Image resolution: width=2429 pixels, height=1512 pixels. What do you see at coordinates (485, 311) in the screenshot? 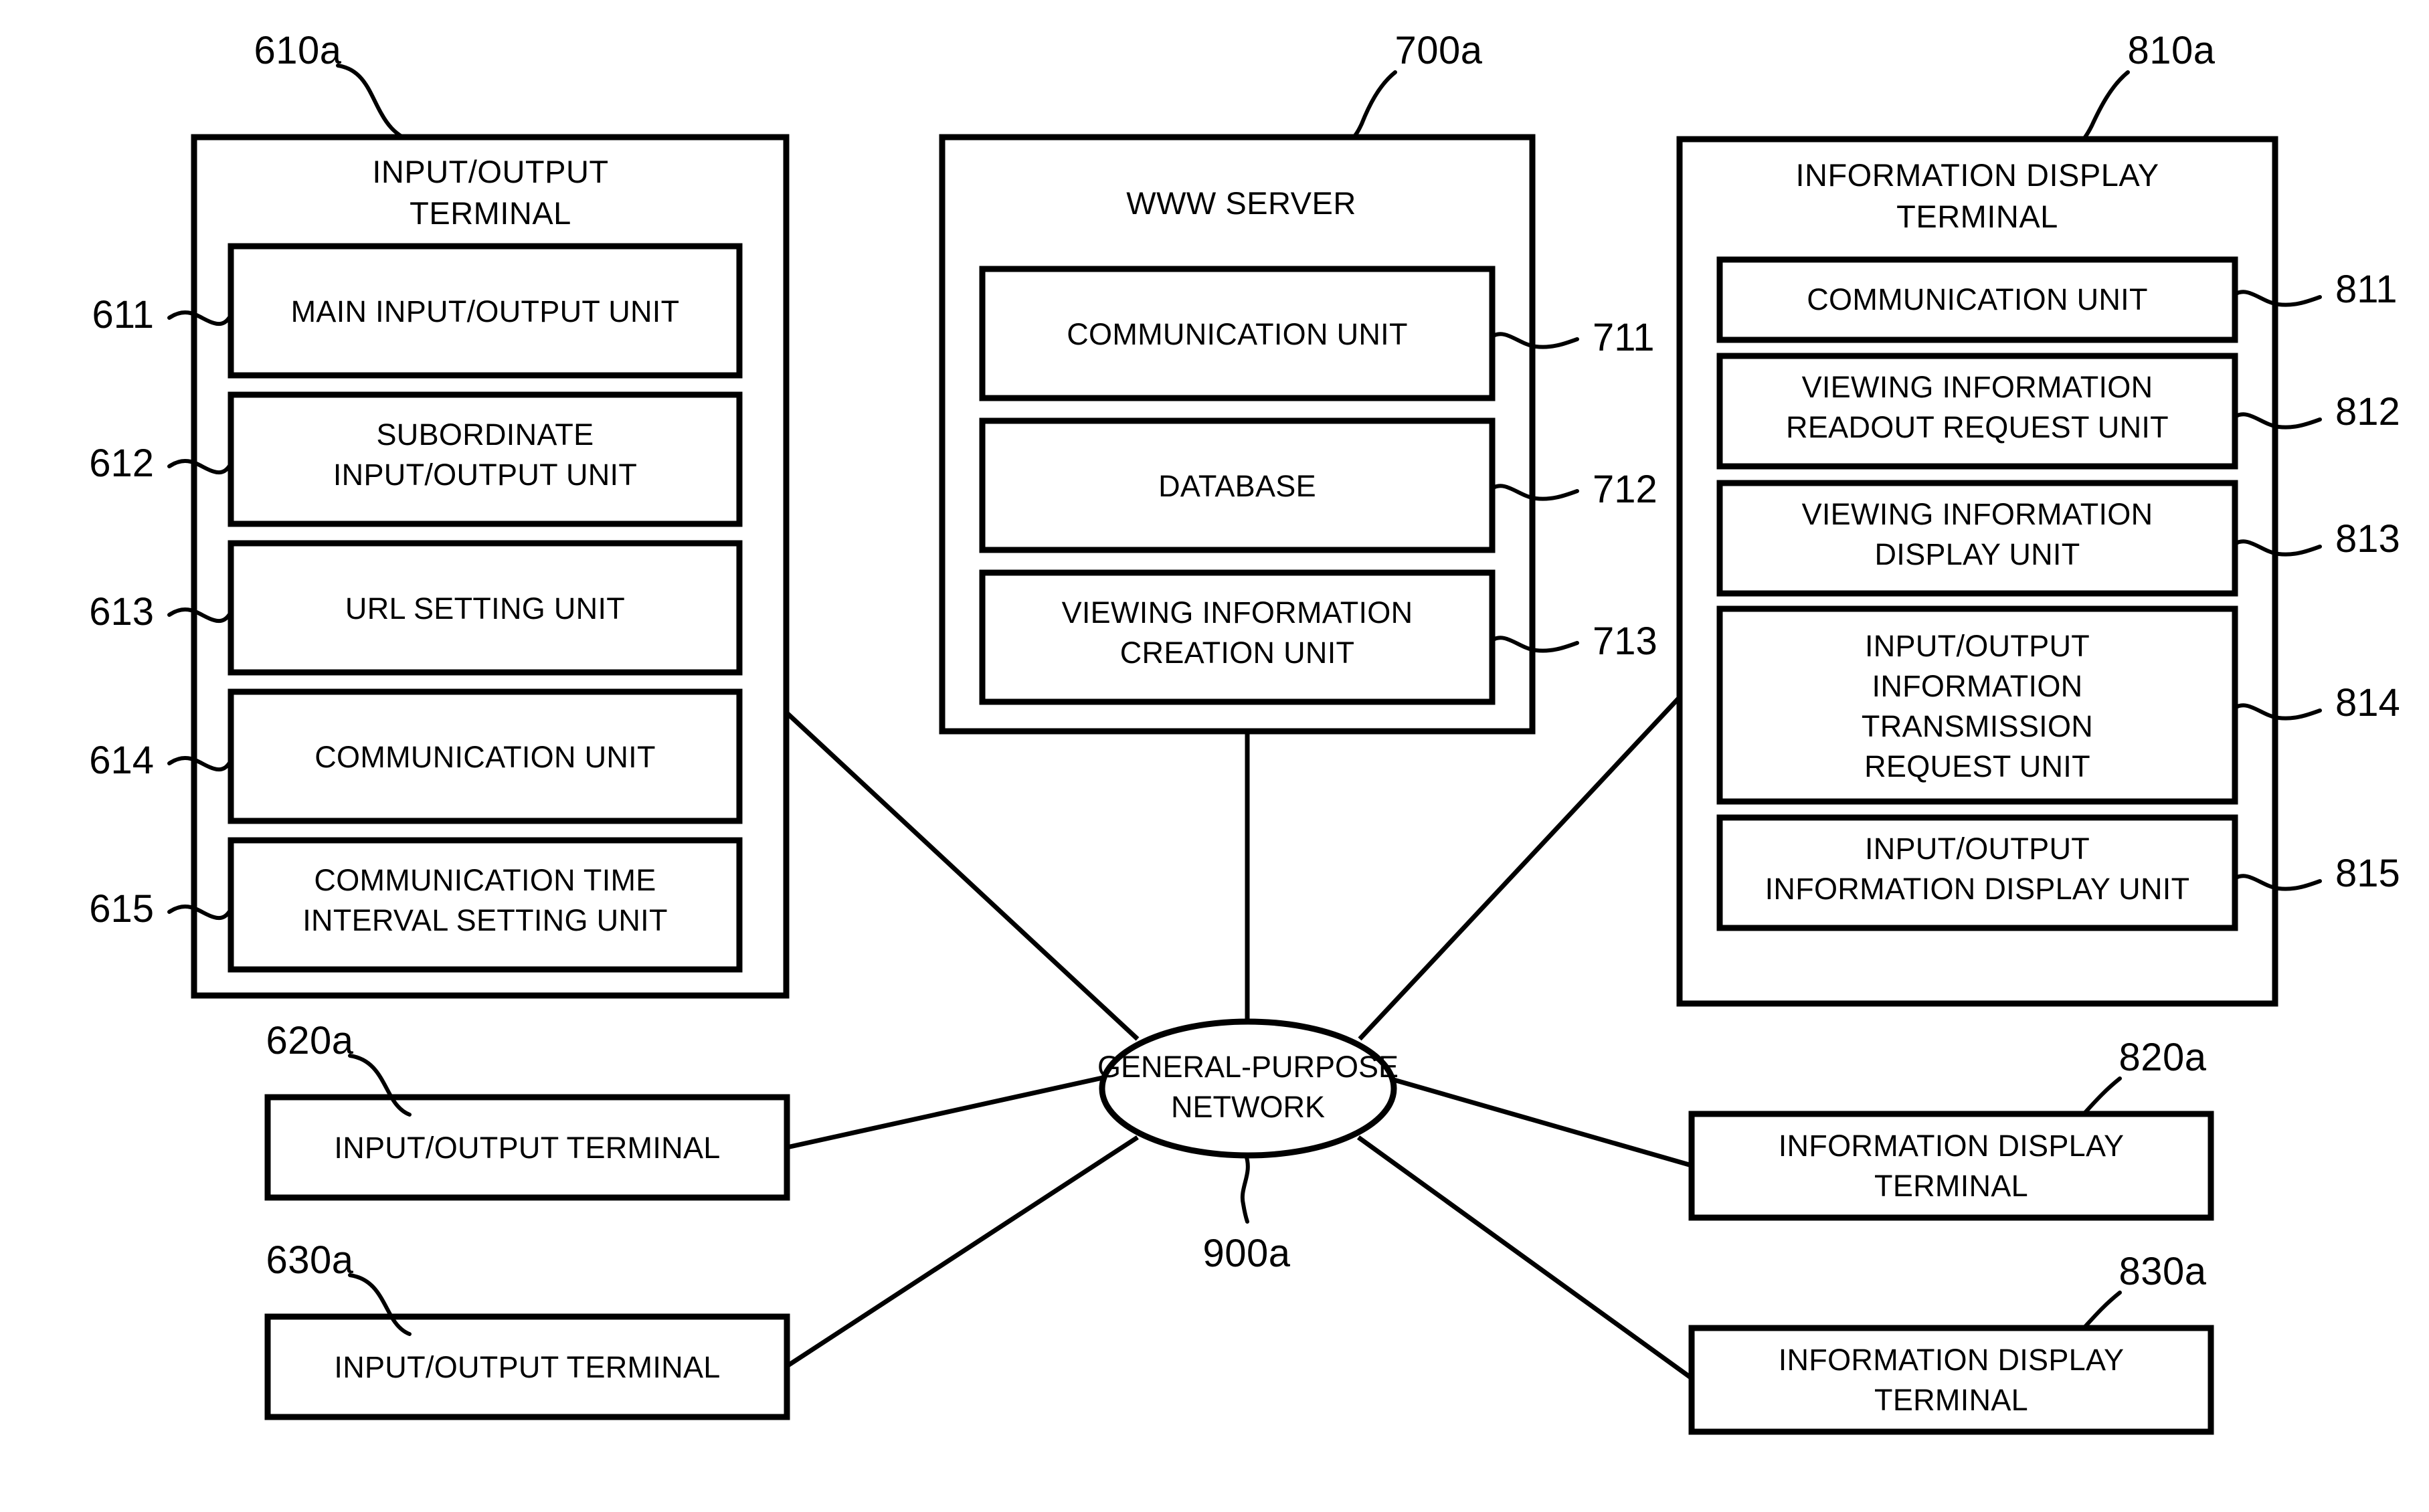
I see `unit-611-label-line1: MAIN INPUT/OUTPUT UNIT` at bounding box center [485, 311].